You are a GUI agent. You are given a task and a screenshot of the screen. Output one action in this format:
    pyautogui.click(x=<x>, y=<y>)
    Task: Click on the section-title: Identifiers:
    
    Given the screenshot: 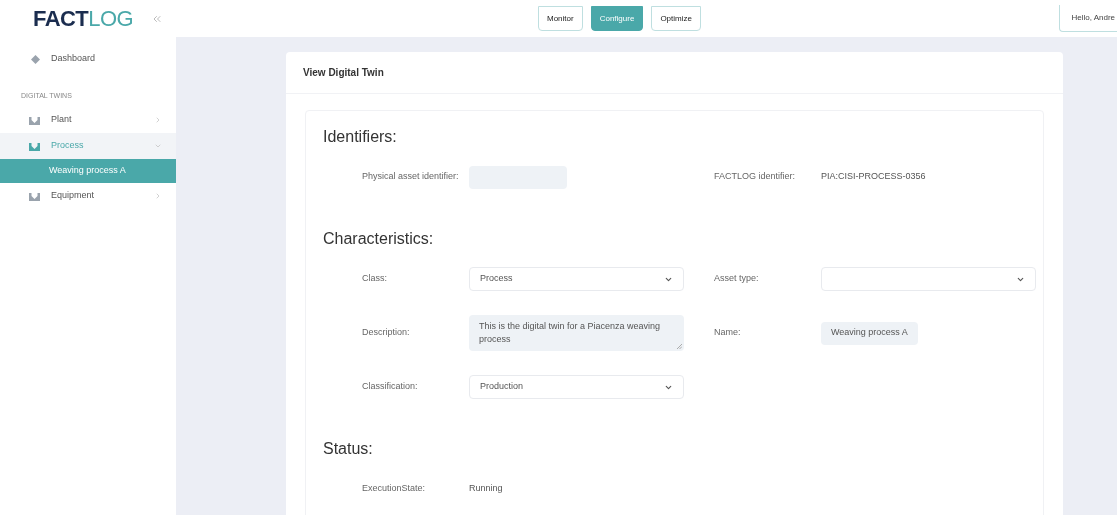 What is the action you would take?
    pyautogui.click(x=360, y=137)
    